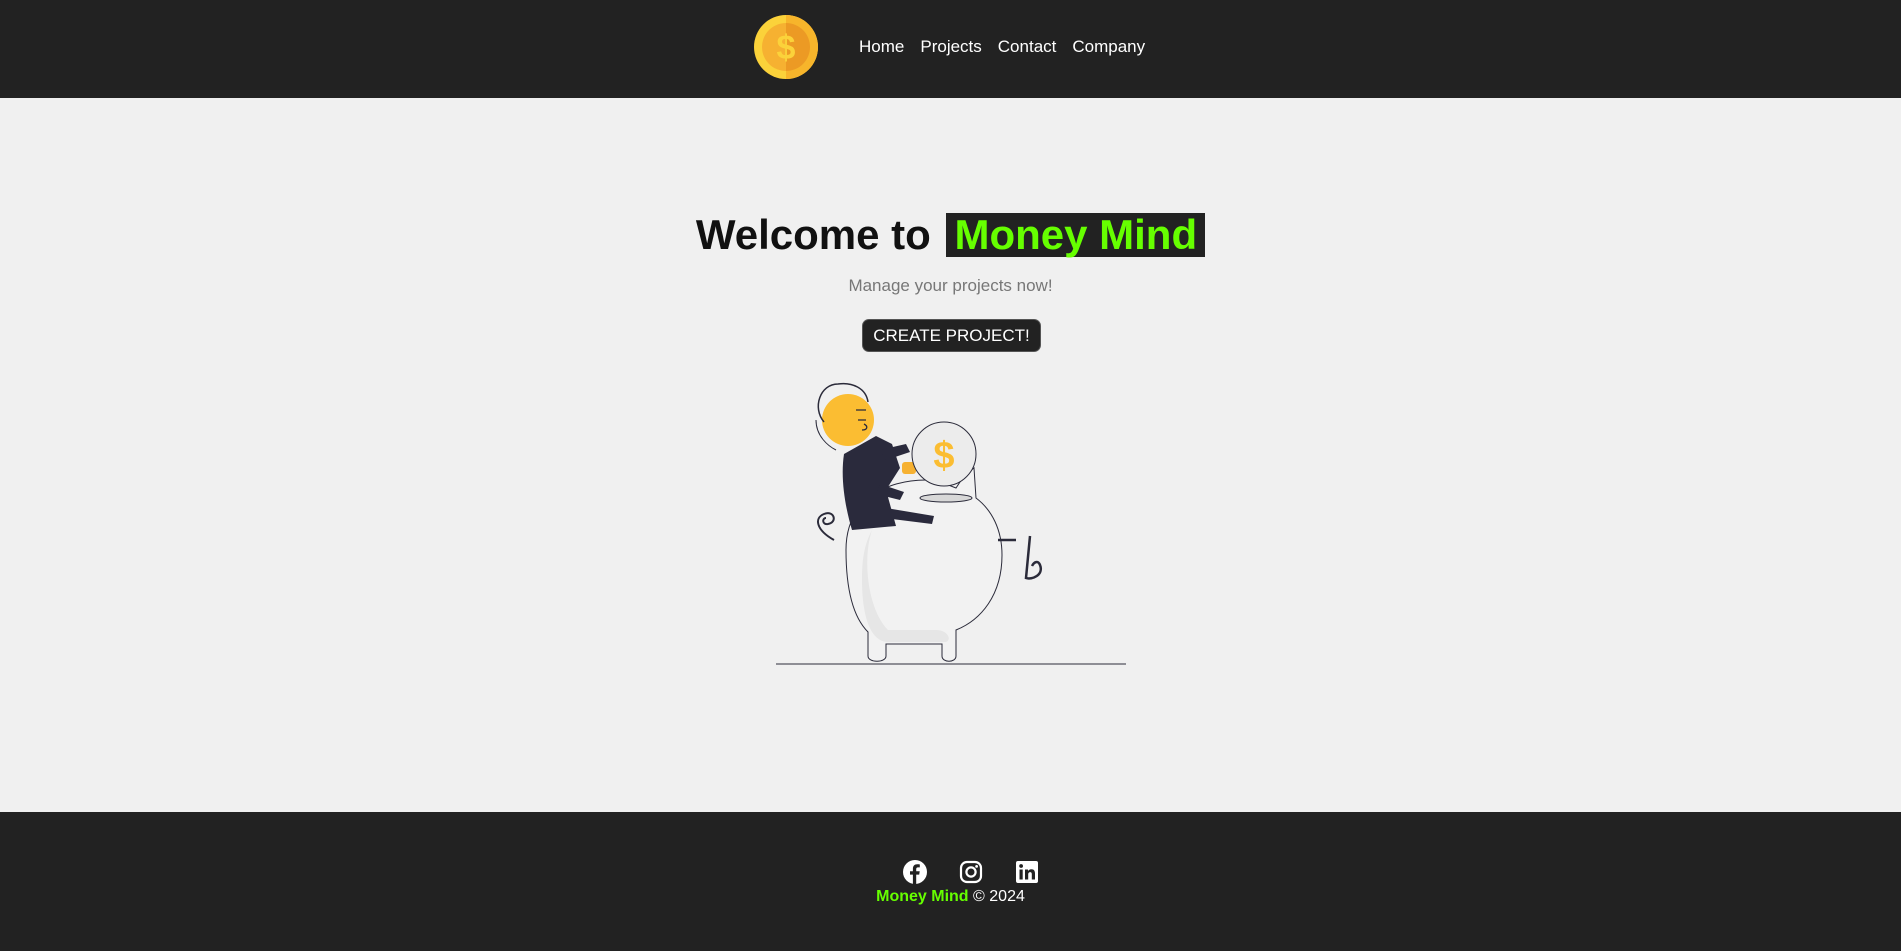  I want to click on copyright: Money Mind © 2024, so click(950, 897).